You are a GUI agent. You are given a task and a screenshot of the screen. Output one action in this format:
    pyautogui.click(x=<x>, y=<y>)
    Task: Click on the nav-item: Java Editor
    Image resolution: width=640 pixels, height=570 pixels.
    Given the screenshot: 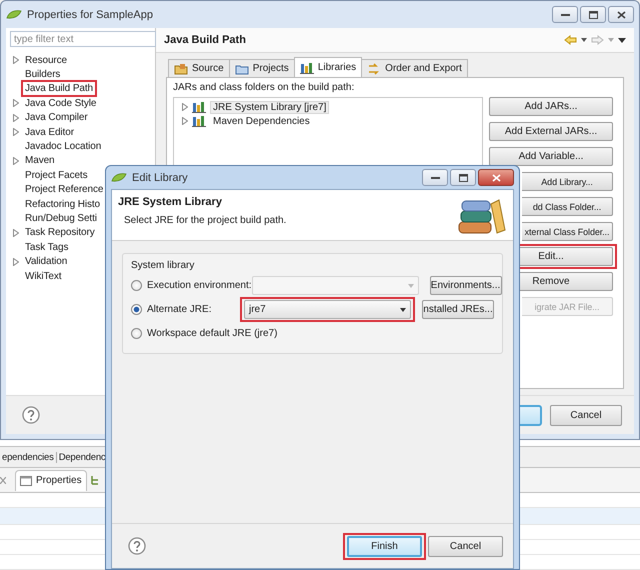 What is the action you would take?
    pyautogui.click(x=49, y=132)
    